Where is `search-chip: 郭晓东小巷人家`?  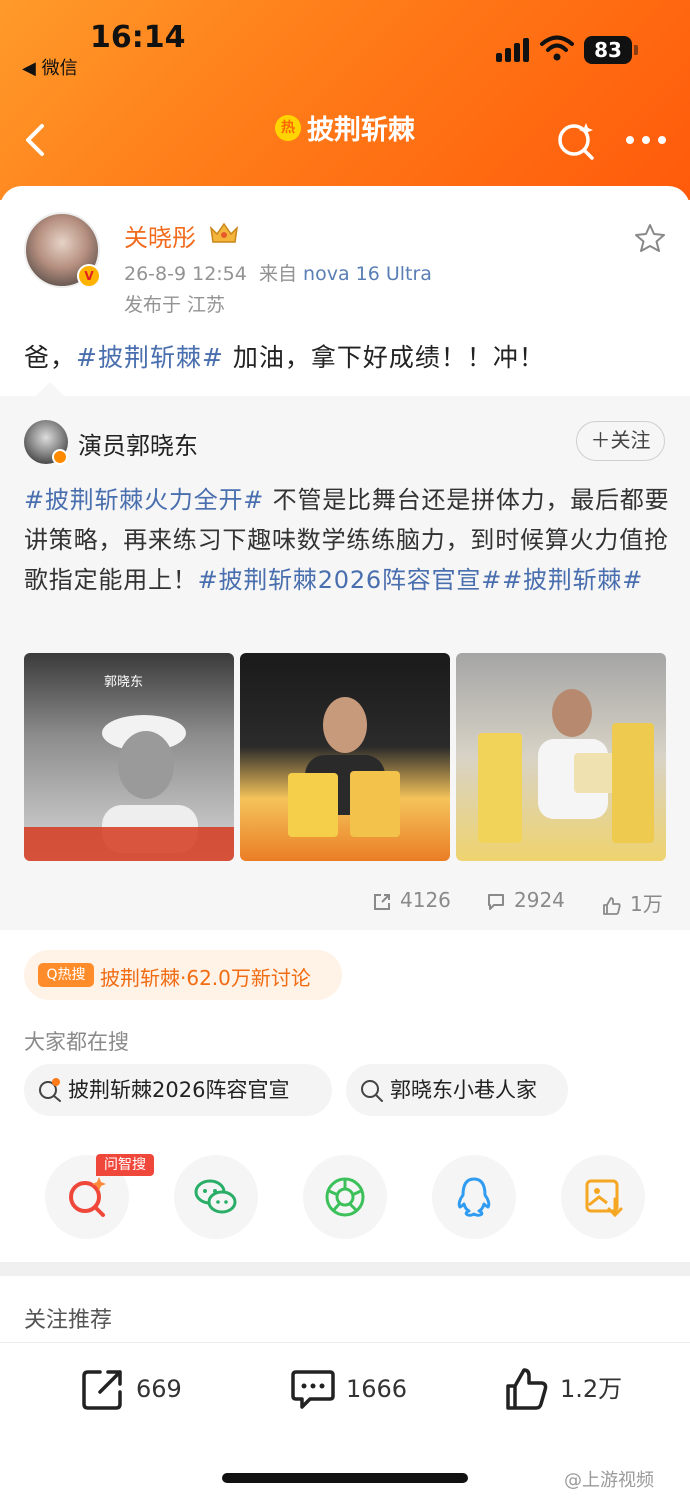 search-chip: 郭晓东小巷人家 is located at coordinates (457, 1090).